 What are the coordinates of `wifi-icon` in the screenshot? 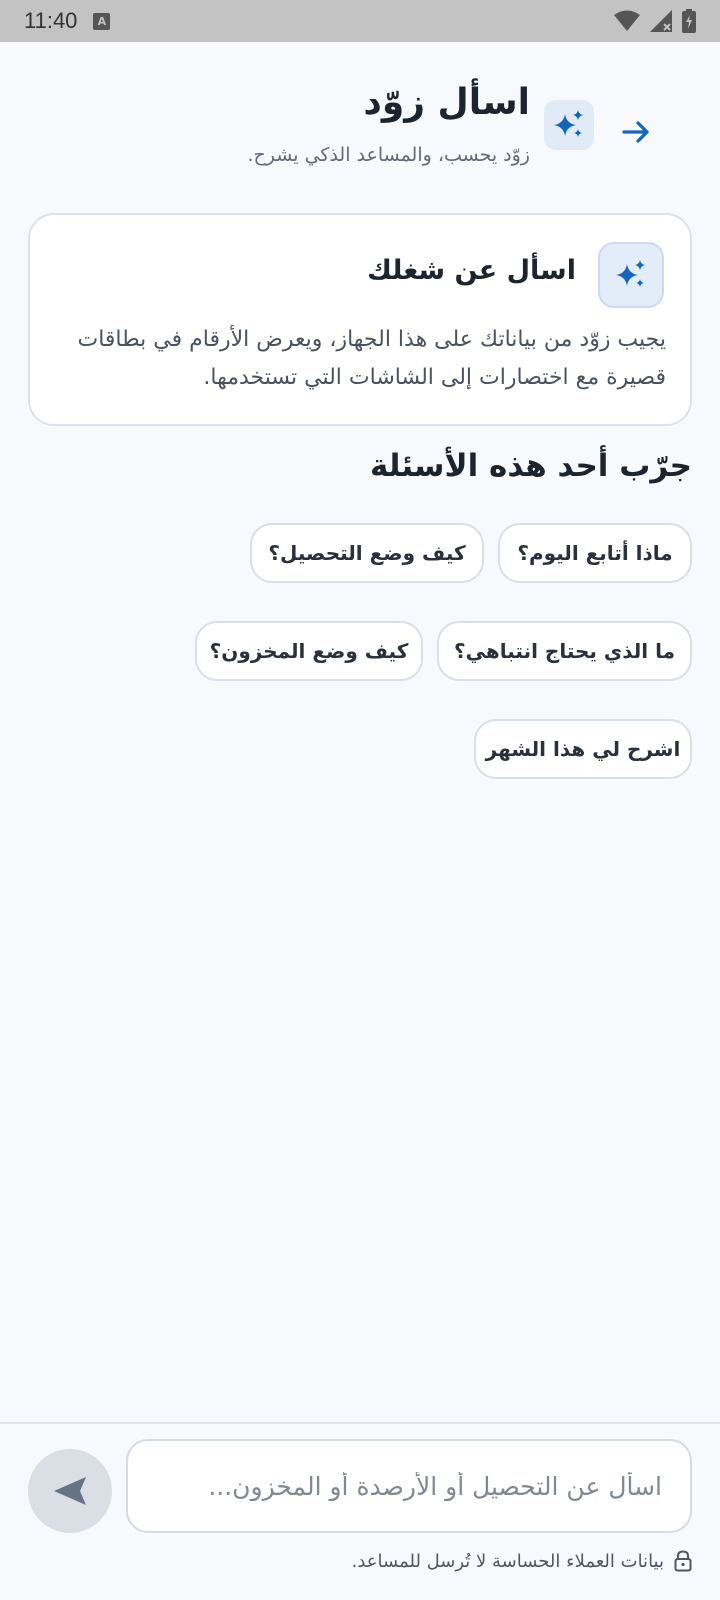 It's located at (627, 20).